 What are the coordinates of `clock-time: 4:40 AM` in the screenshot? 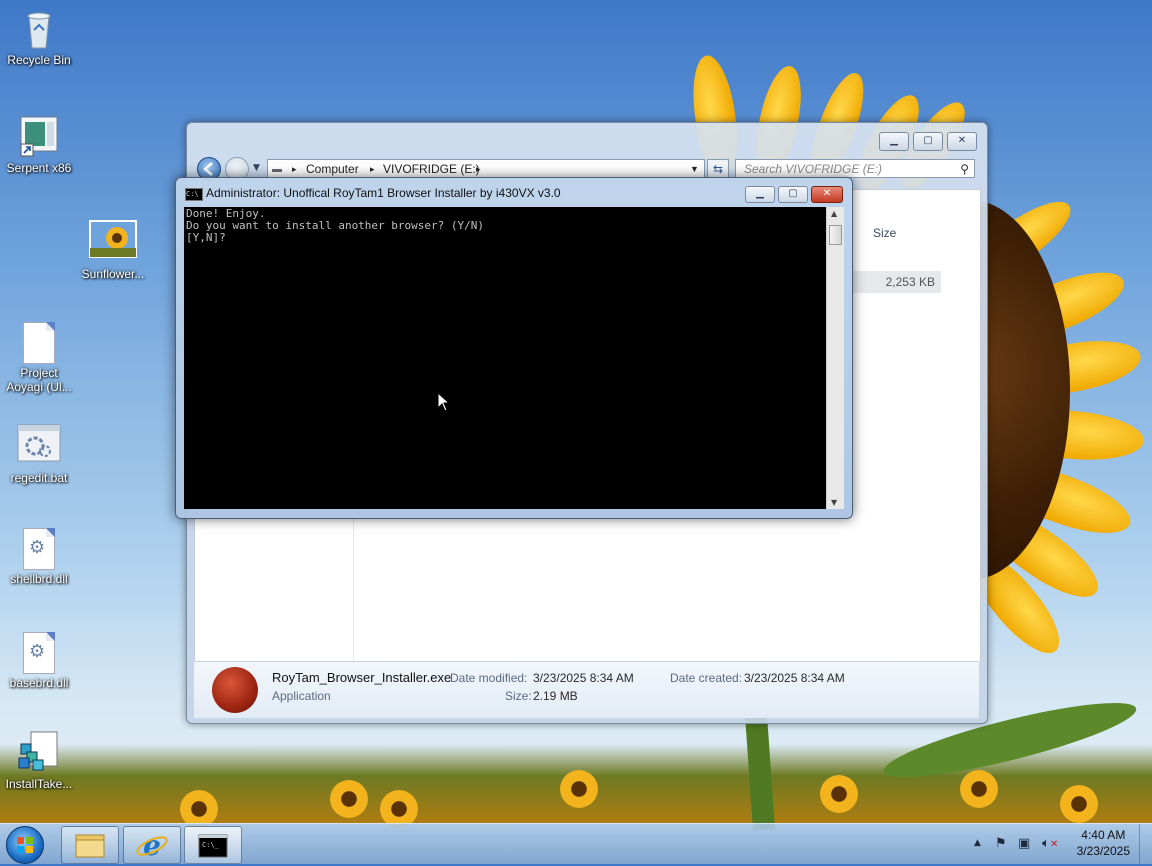 It's located at (1103, 835).